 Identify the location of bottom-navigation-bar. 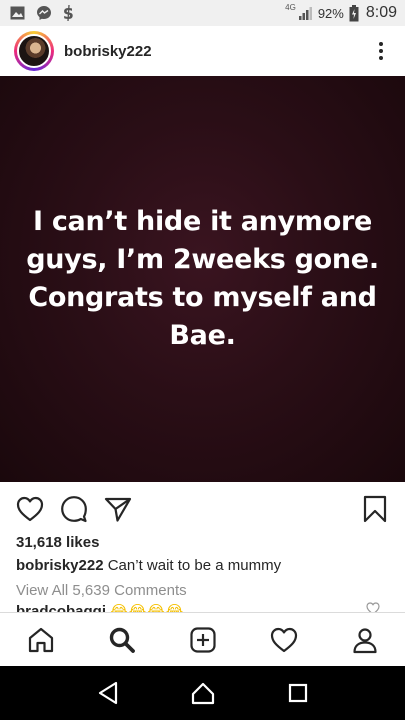
(202, 639).